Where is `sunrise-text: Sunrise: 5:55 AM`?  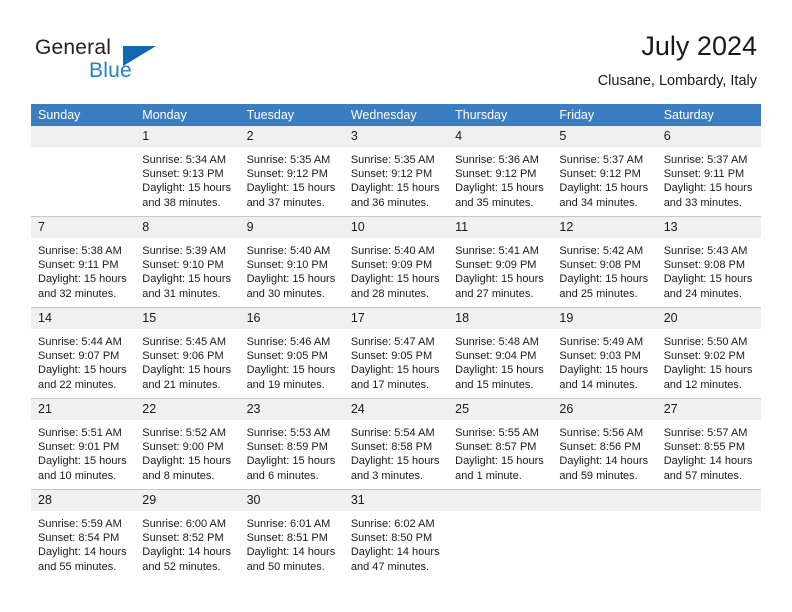
sunrise-text: Sunrise: 5:55 AM is located at coordinates (497, 433).